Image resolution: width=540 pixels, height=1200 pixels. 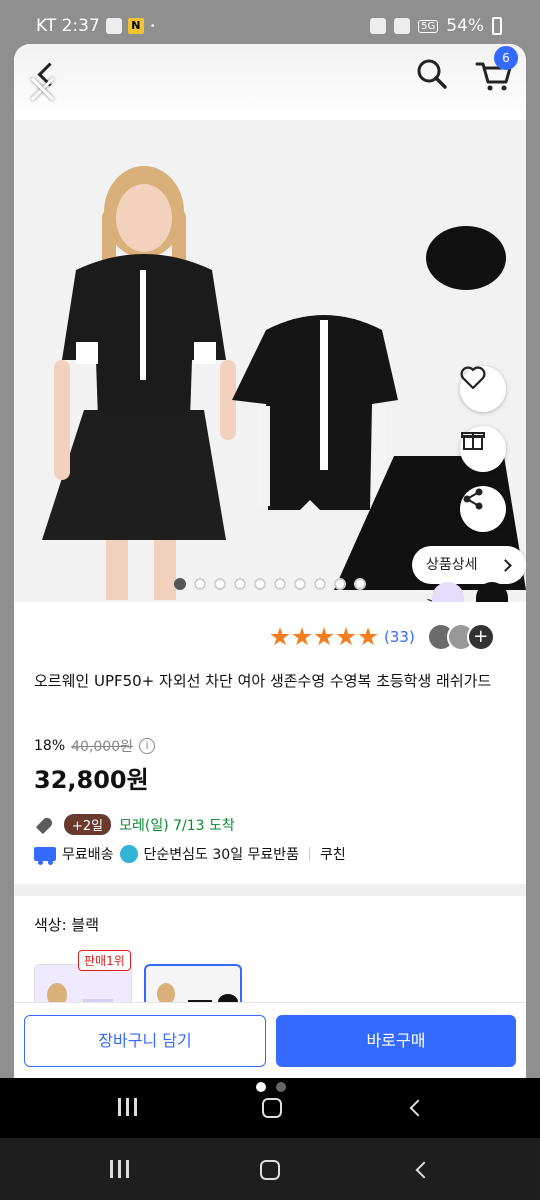 I want to click on add-to-cart-button: 장바구니 담기, so click(x=145, y=1041).